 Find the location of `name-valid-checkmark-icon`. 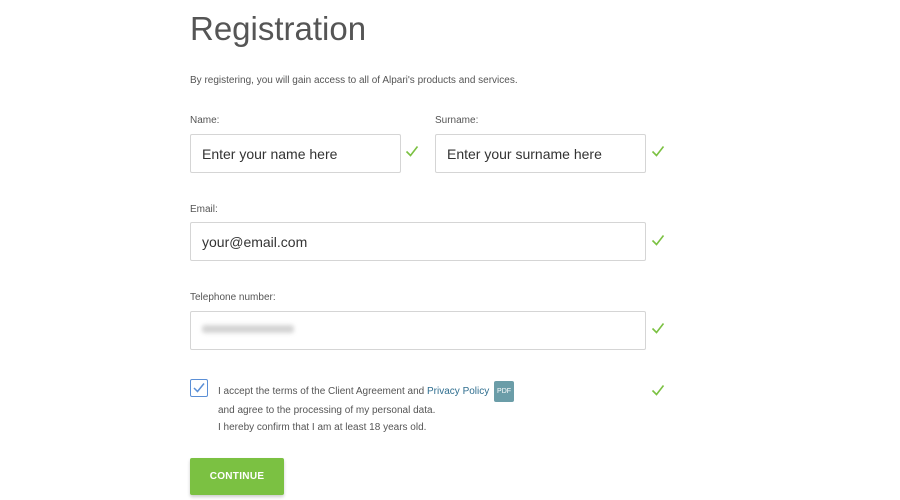

name-valid-checkmark-icon is located at coordinates (412, 151).